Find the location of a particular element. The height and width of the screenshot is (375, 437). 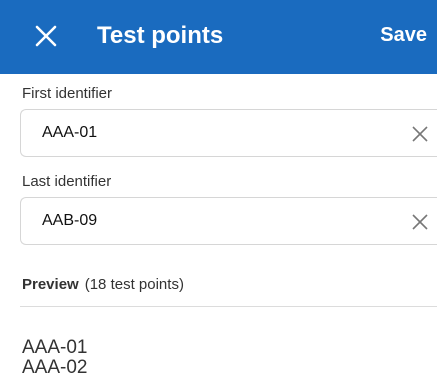

list-item: AAA-02 is located at coordinates (55, 366).